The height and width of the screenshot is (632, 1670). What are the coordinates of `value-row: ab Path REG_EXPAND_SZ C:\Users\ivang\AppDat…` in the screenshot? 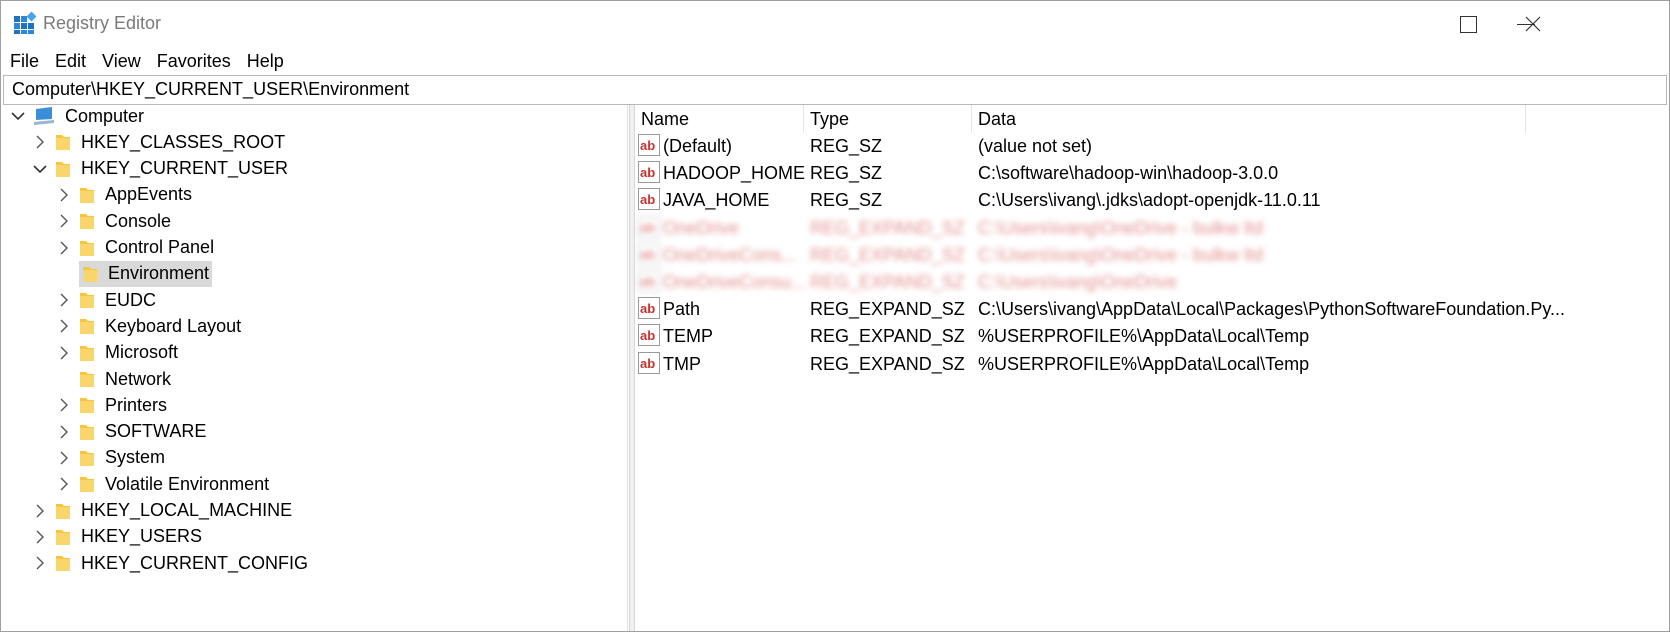 It's located at (1151, 309).